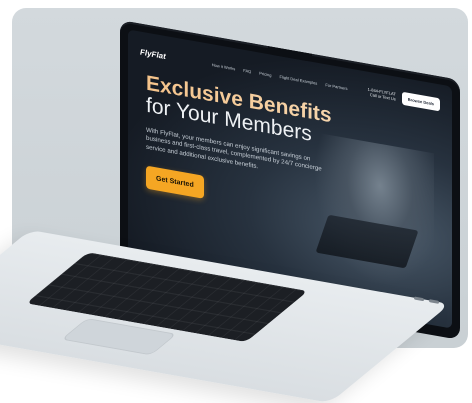 This screenshot has height=403, width=472. Describe the element at coordinates (299, 80) in the screenshot. I see `nav-link-flight-deals: Flight Deal Examples` at that location.